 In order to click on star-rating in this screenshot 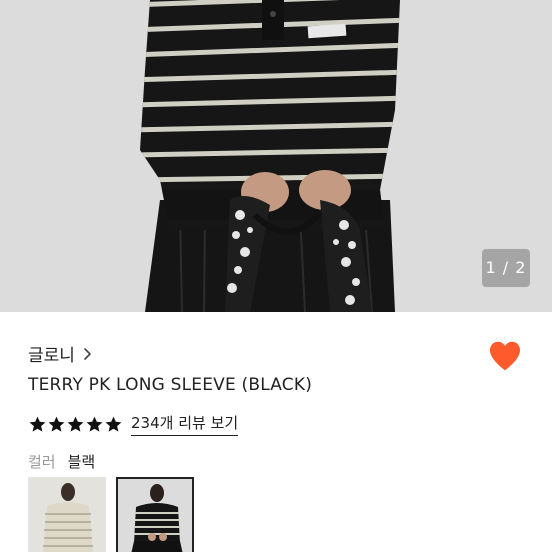, I will do `click(75, 424)`.